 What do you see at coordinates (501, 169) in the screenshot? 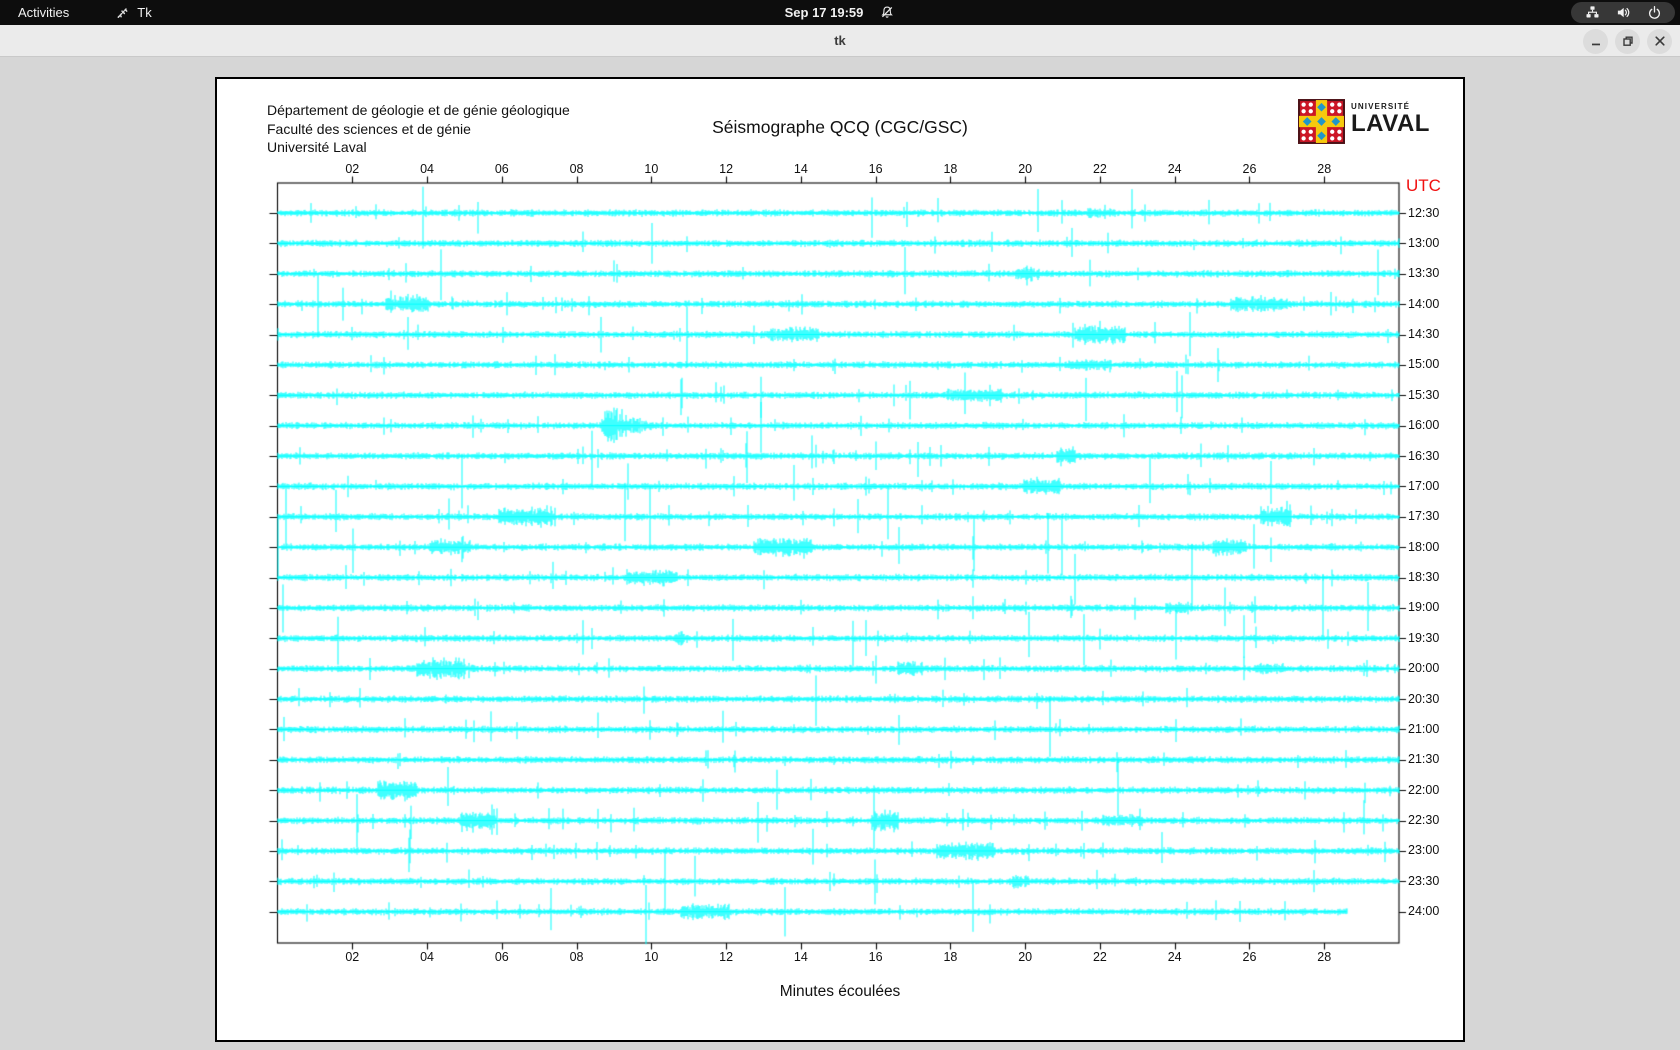
I see `x-axis-tick-label-top: 06` at bounding box center [501, 169].